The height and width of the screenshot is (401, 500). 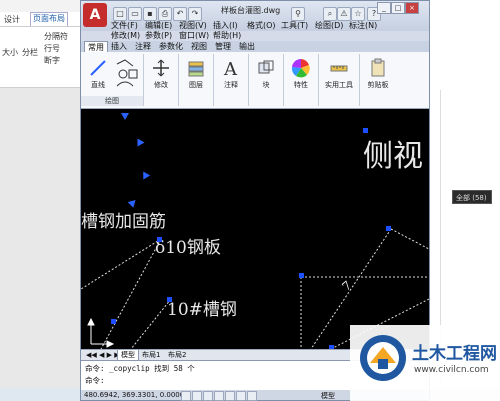 What do you see at coordinates (123, 222) in the screenshot?
I see `channel-stiffener-label: 槽钢加固筋` at bounding box center [123, 222].